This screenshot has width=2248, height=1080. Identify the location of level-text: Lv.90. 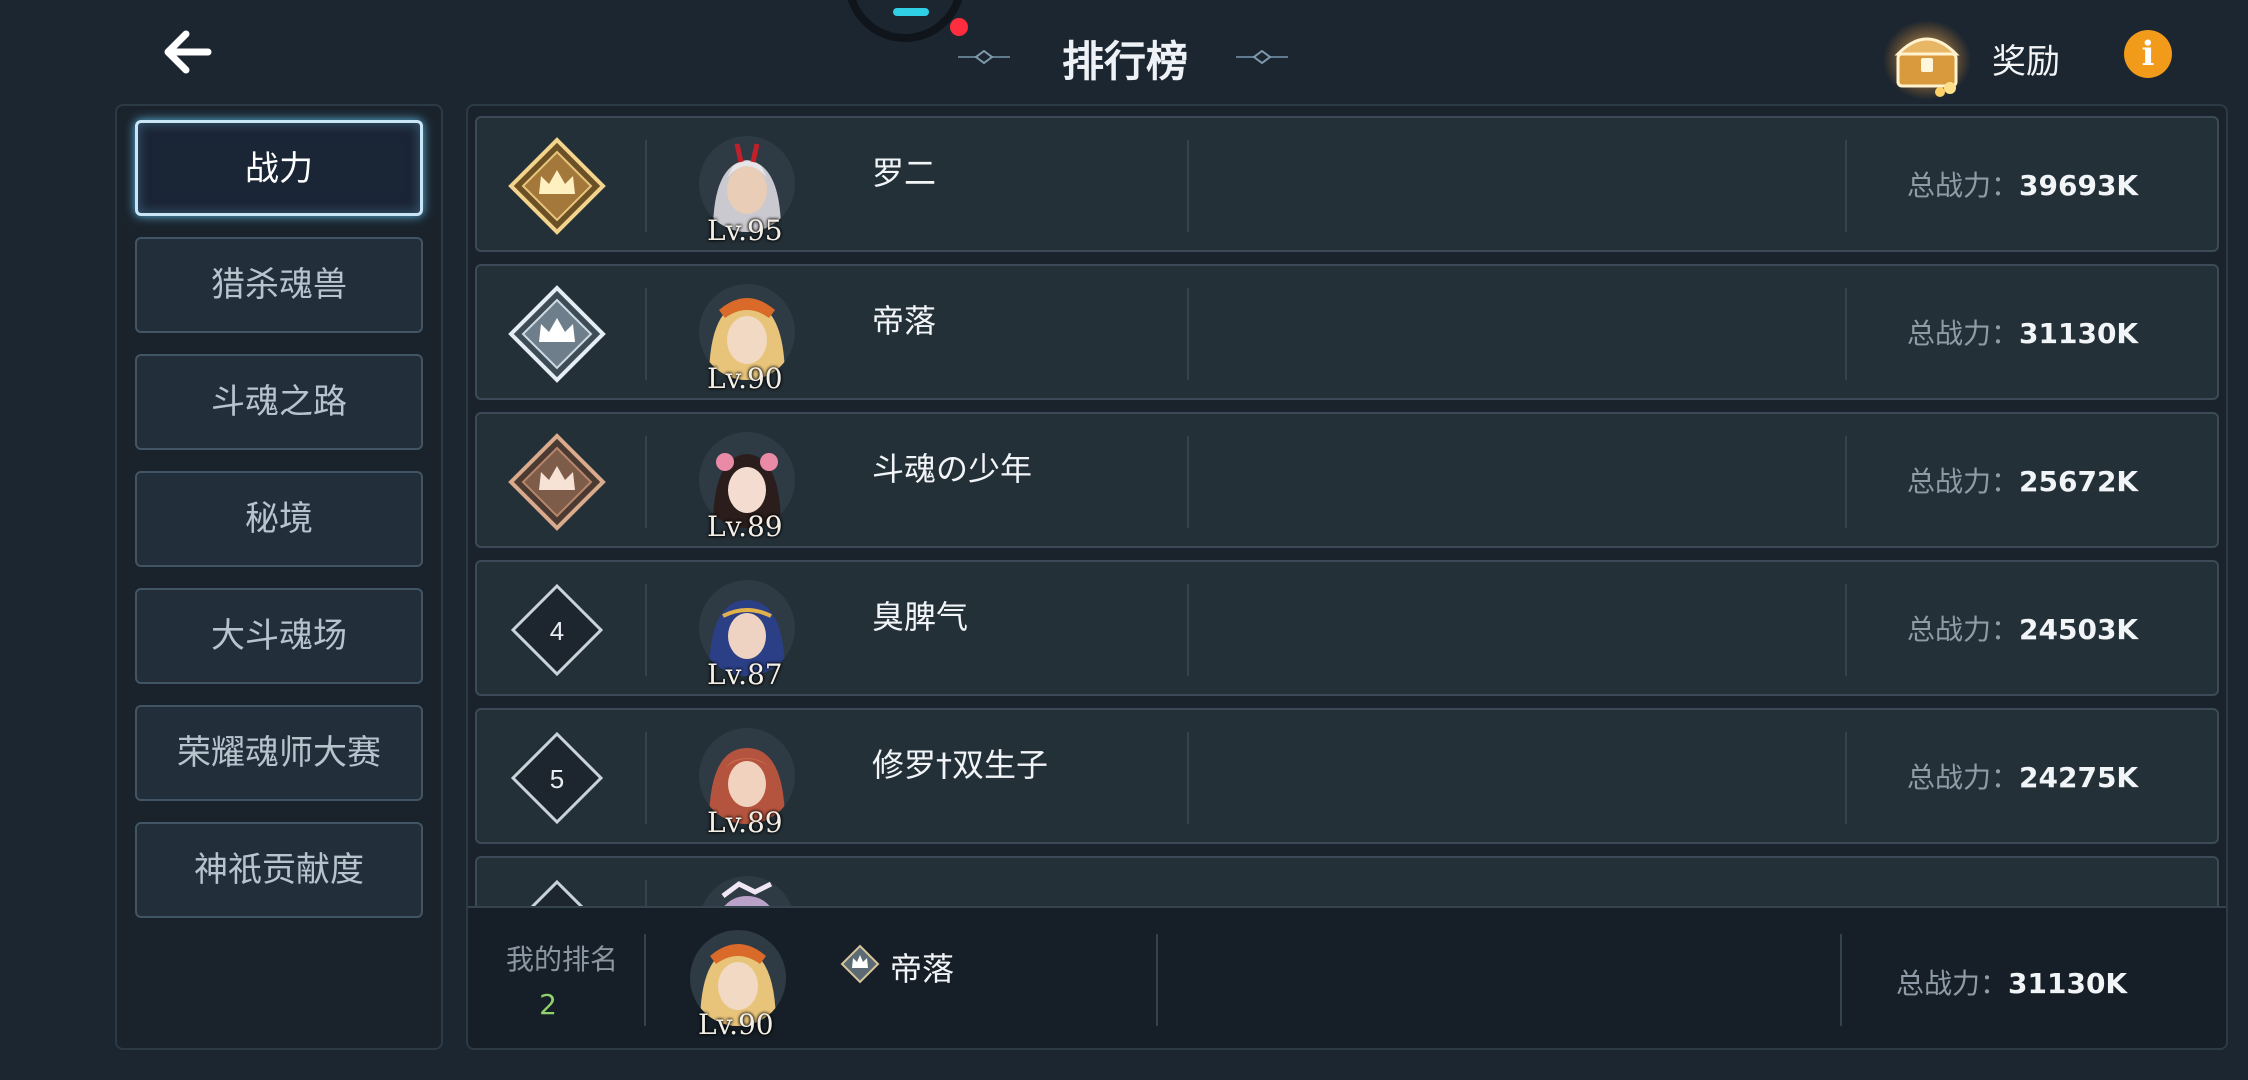
(745, 378).